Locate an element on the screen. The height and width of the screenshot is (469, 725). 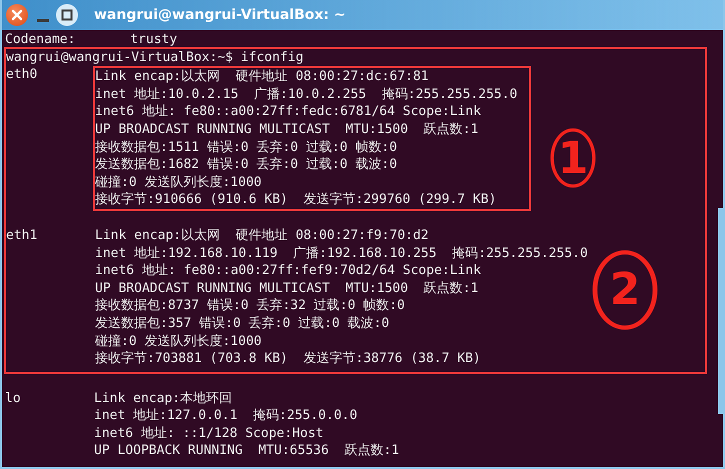
terminal-line: 接收数据包:1511 错误:0 丢弃:0 过载:0 帧数:0 is located at coordinates (246, 147).